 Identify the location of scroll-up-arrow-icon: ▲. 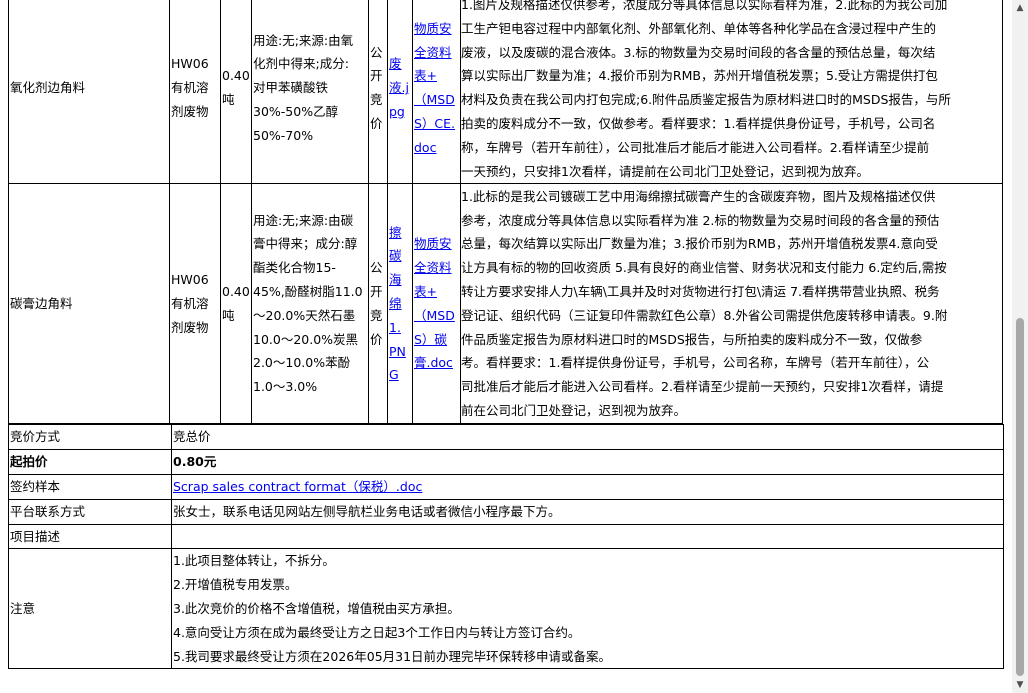
(1020, 8).